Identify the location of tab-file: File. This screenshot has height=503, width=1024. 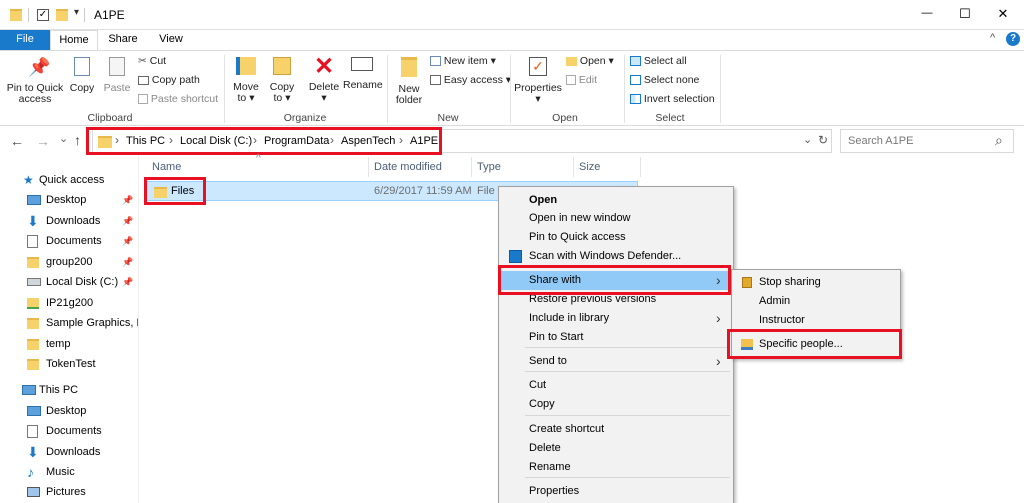
(25, 40).